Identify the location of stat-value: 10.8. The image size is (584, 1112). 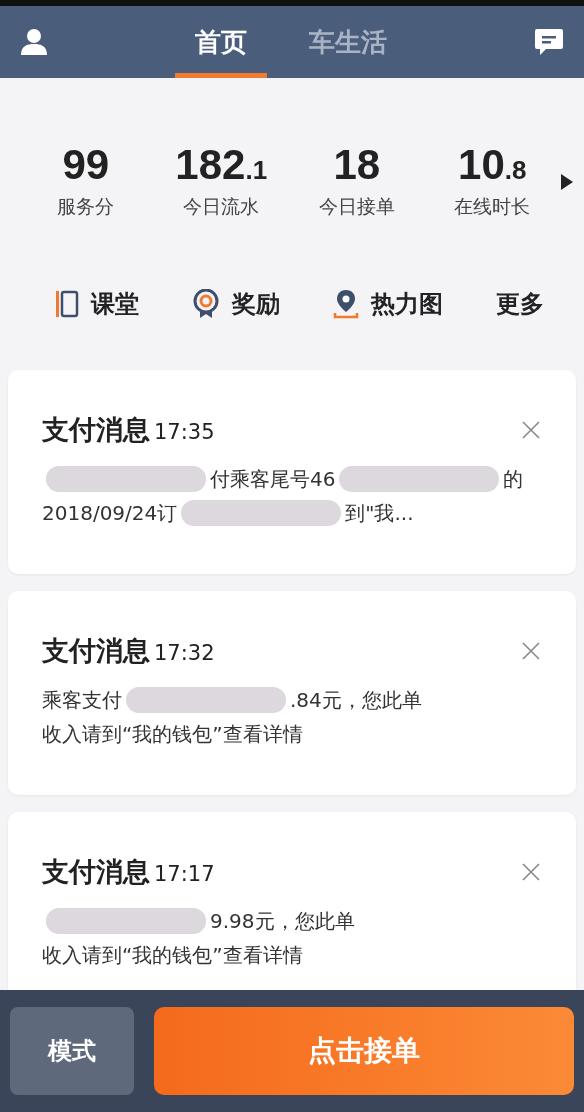
(492, 165).